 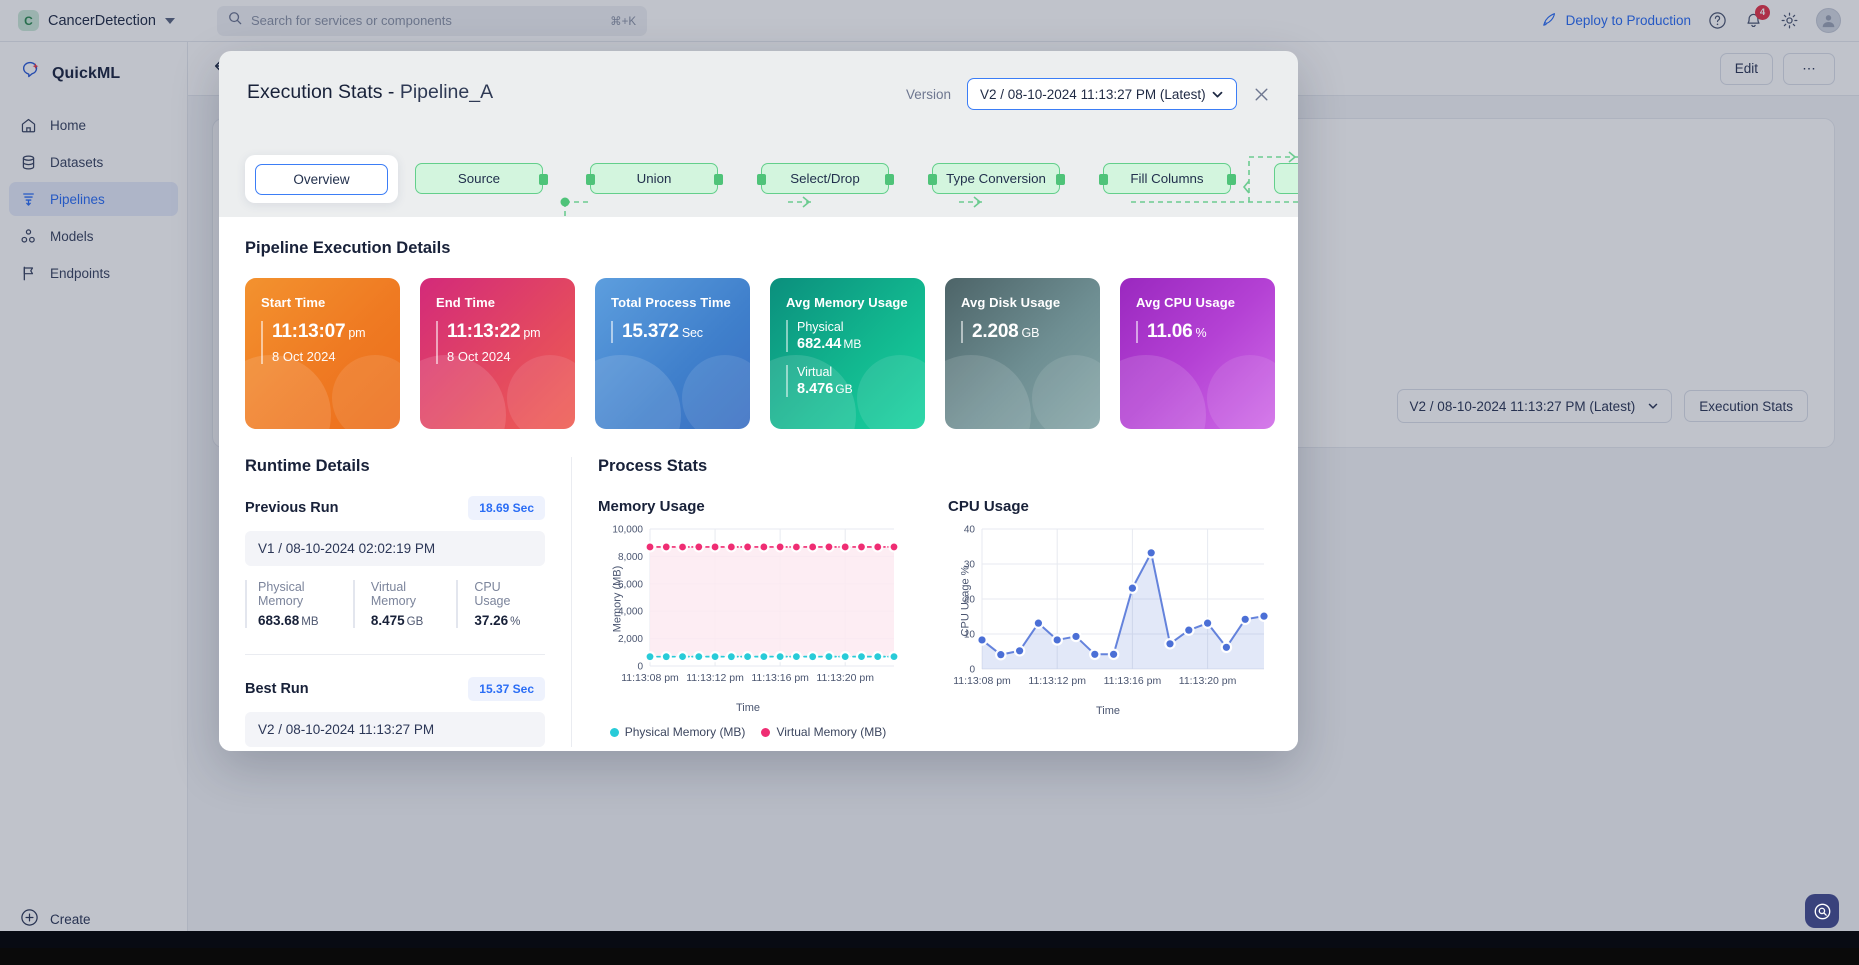 What do you see at coordinates (86, 73) in the screenshot?
I see `brand-name: QuickML` at bounding box center [86, 73].